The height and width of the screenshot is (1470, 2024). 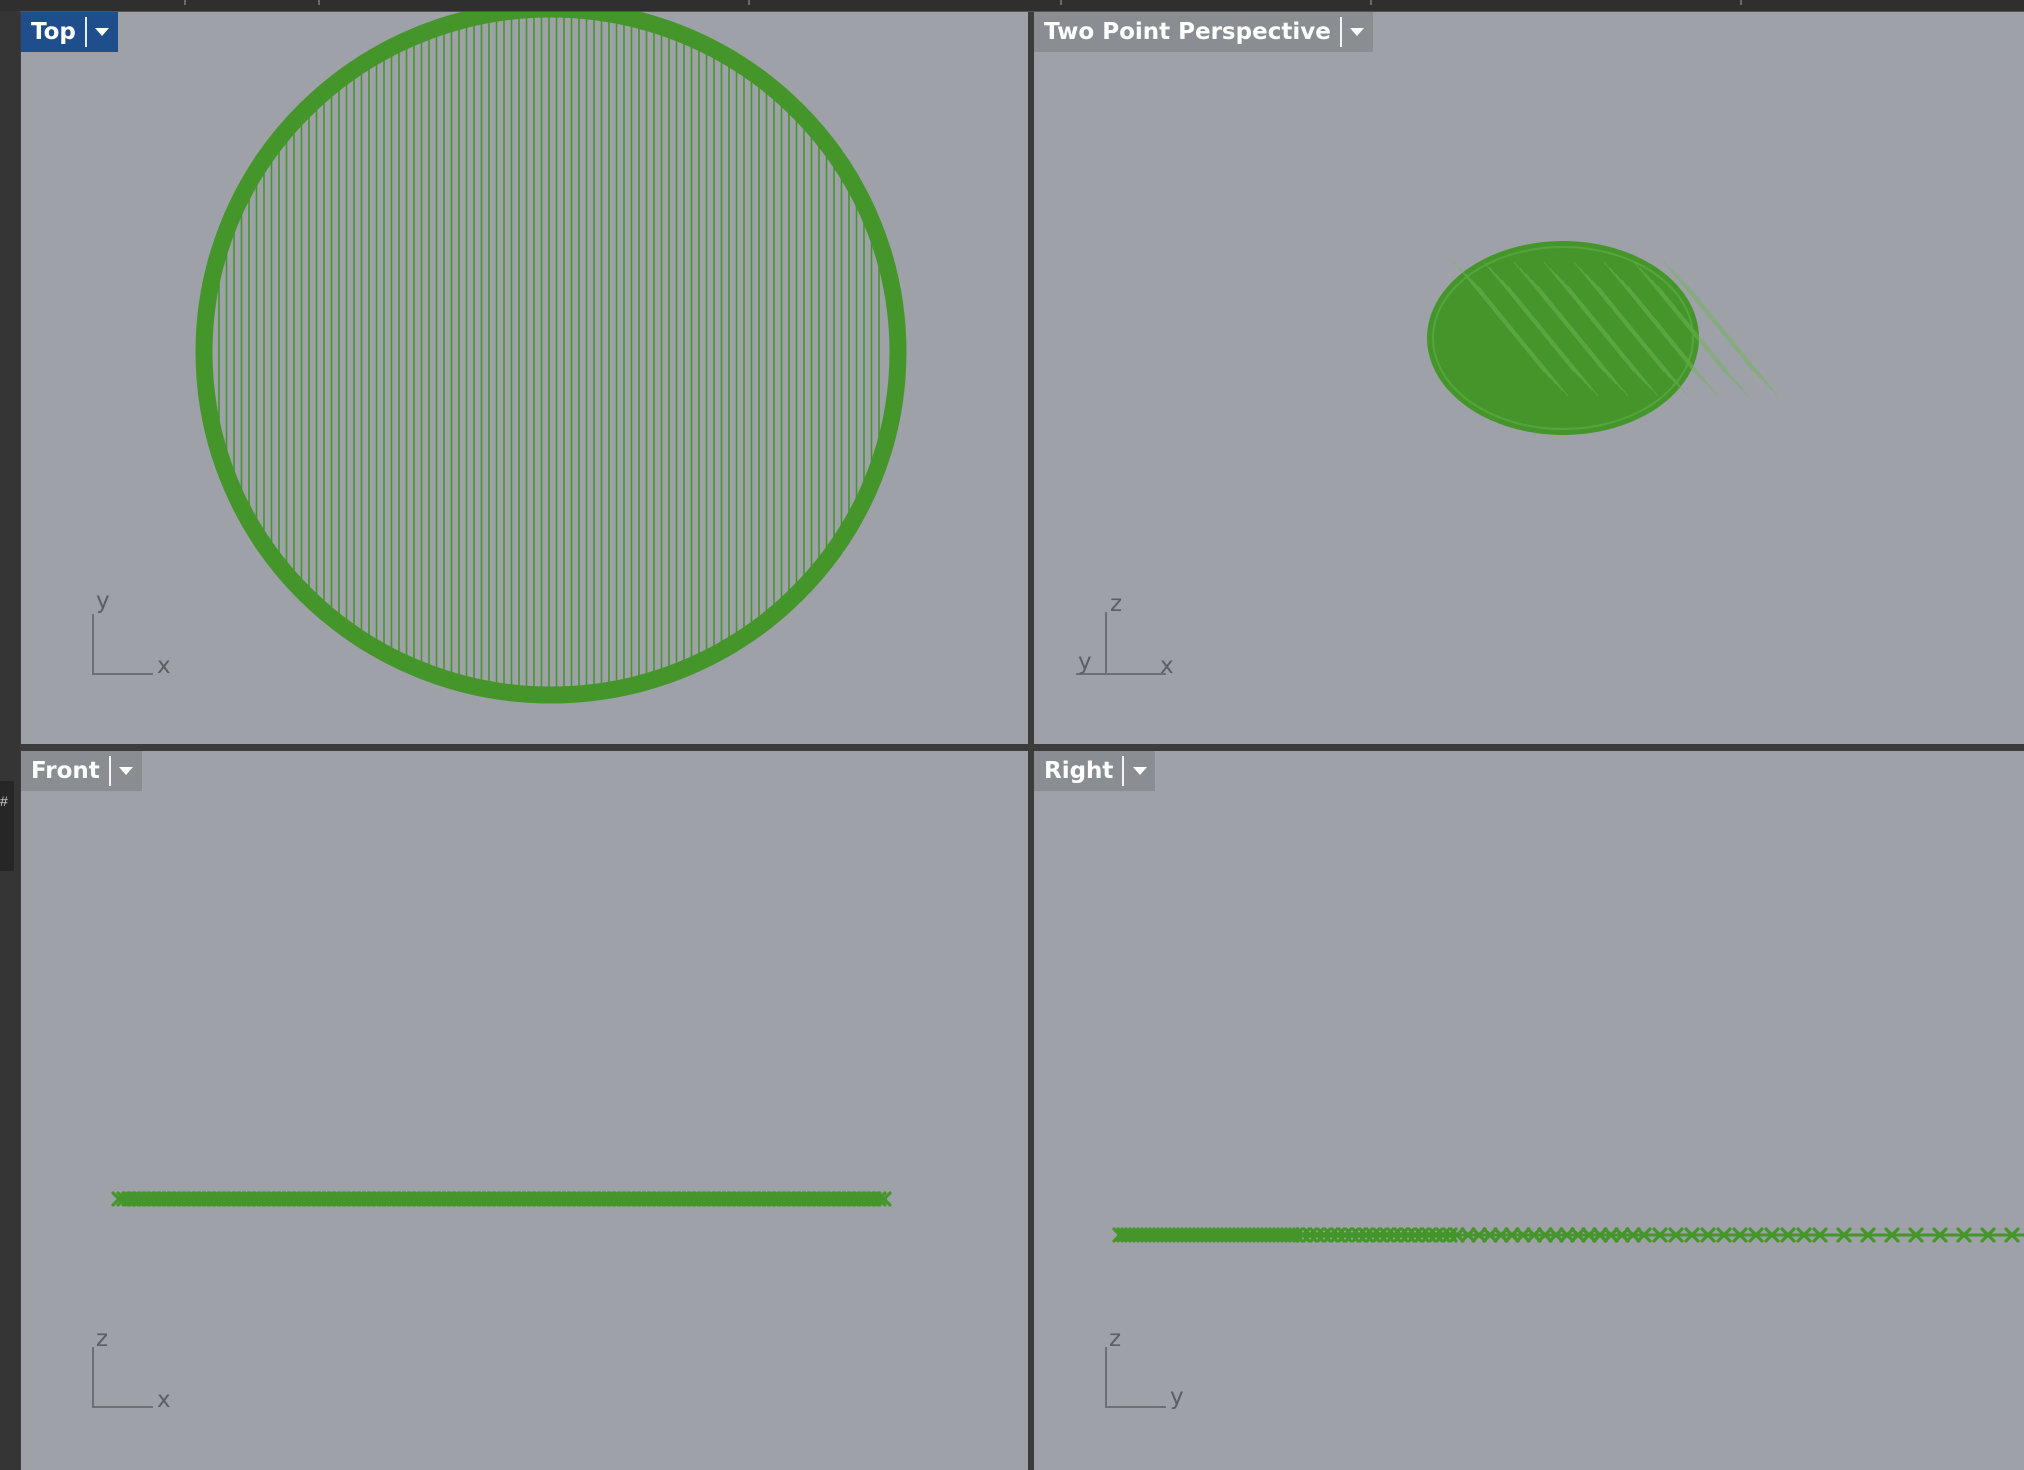 I want to click on axis-label-depth: y, so click(x=1085, y=662).